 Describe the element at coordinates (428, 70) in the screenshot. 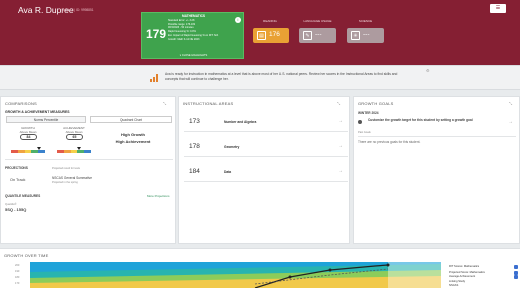

I see `gear-icon: ⚙` at that location.